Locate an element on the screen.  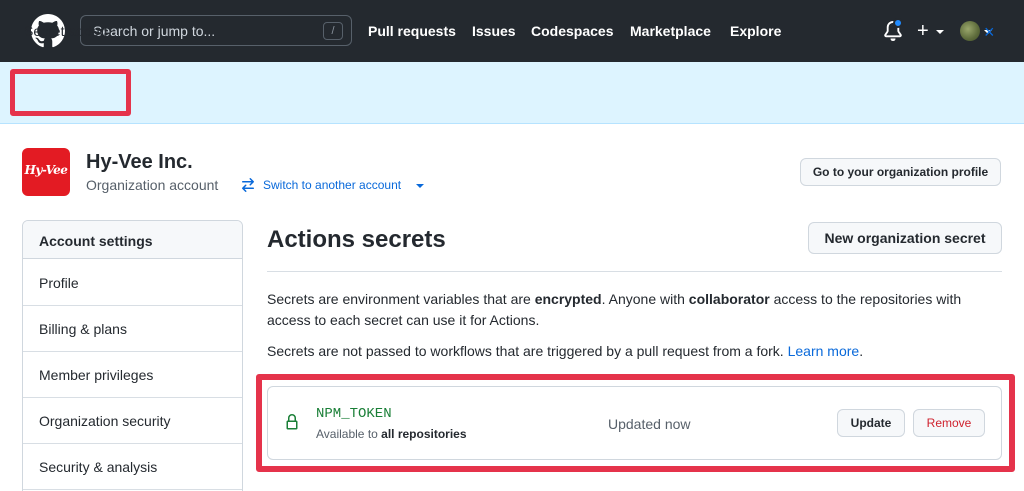
sidebar-item-member-privileges: Member privileges is located at coordinates (132, 375).